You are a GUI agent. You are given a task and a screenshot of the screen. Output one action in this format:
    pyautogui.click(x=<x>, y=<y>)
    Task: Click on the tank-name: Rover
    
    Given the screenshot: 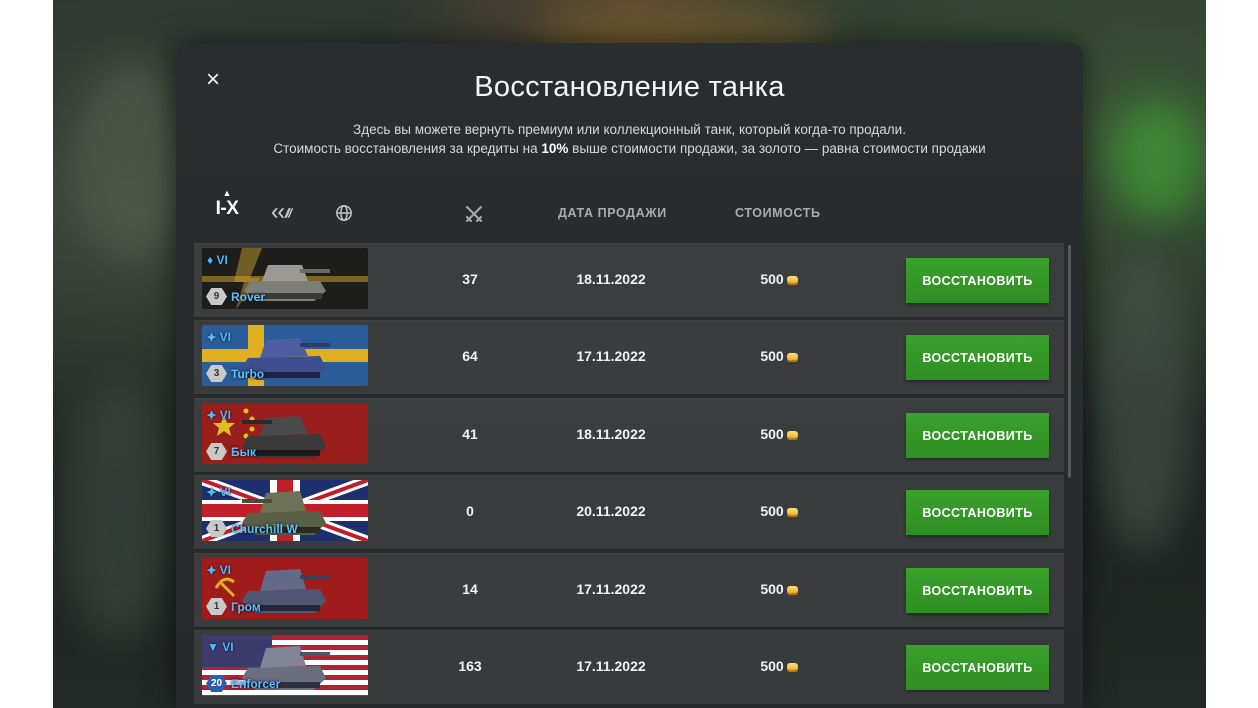 What is the action you would take?
    pyautogui.click(x=248, y=297)
    